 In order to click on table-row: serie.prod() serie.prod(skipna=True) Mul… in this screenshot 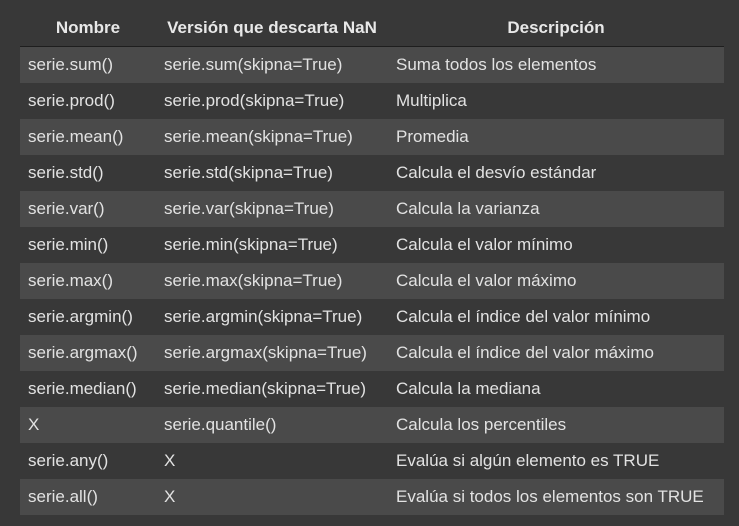, I will do `click(372, 101)`.